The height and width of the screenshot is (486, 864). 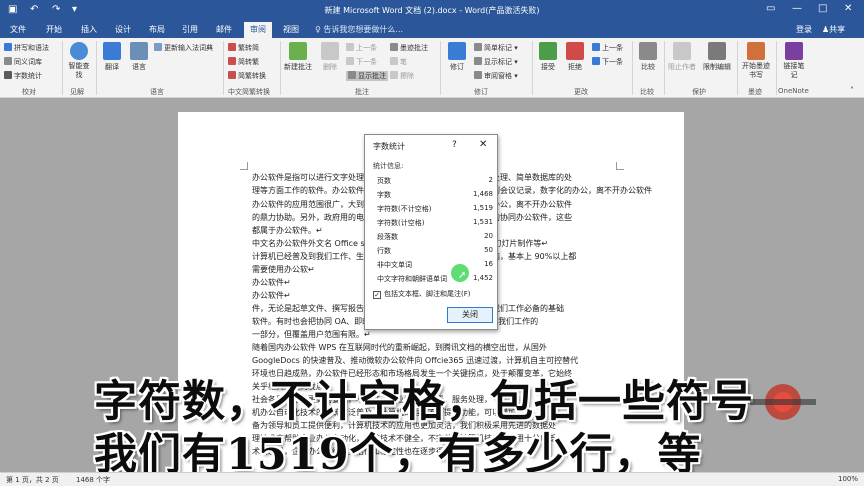 What do you see at coordinates (247, 76) in the screenshot?
I see `chinese-conversion-button: 简繁转换` at bounding box center [247, 76].